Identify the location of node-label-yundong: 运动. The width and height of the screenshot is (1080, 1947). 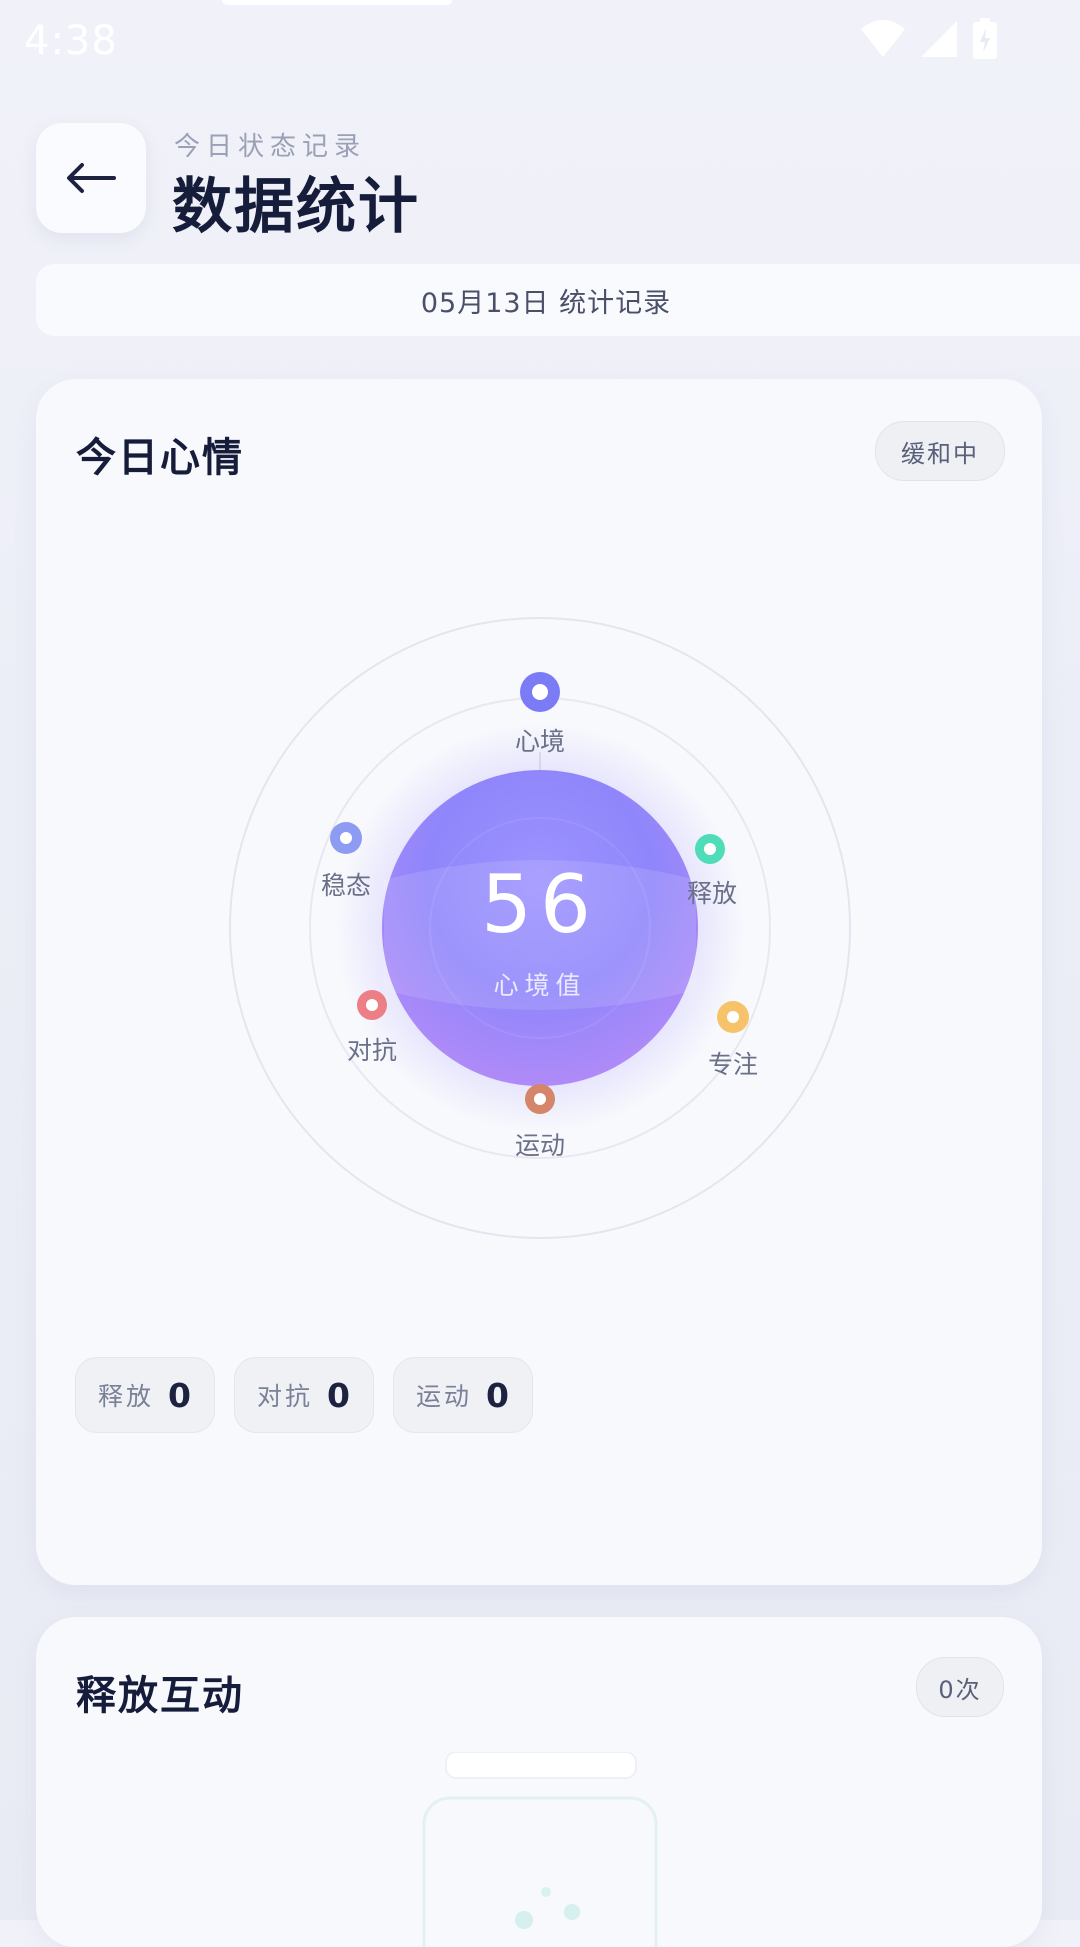
(540, 1145).